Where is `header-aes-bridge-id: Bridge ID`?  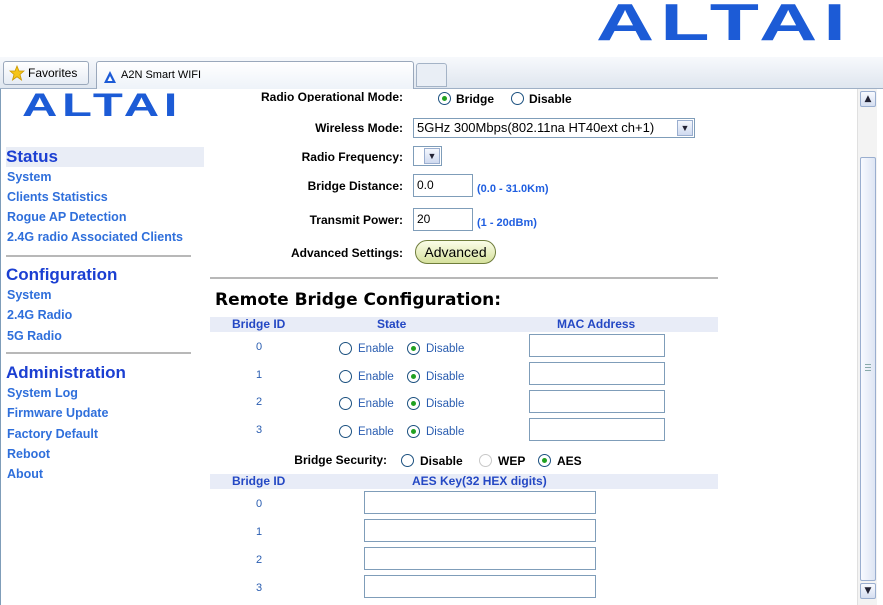
header-aes-bridge-id: Bridge ID is located at coordinates (259, 481).